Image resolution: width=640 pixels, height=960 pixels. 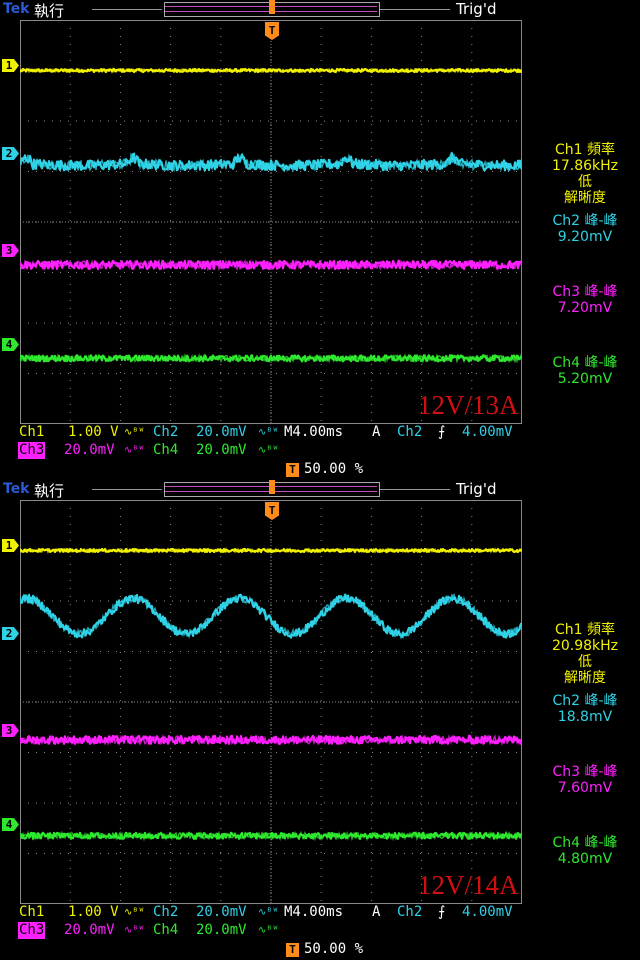 What do you see at coordinates (585, 859) in the screenshot?
I see `measurement-value: 4.80mV` at bounding box center [585, 859].